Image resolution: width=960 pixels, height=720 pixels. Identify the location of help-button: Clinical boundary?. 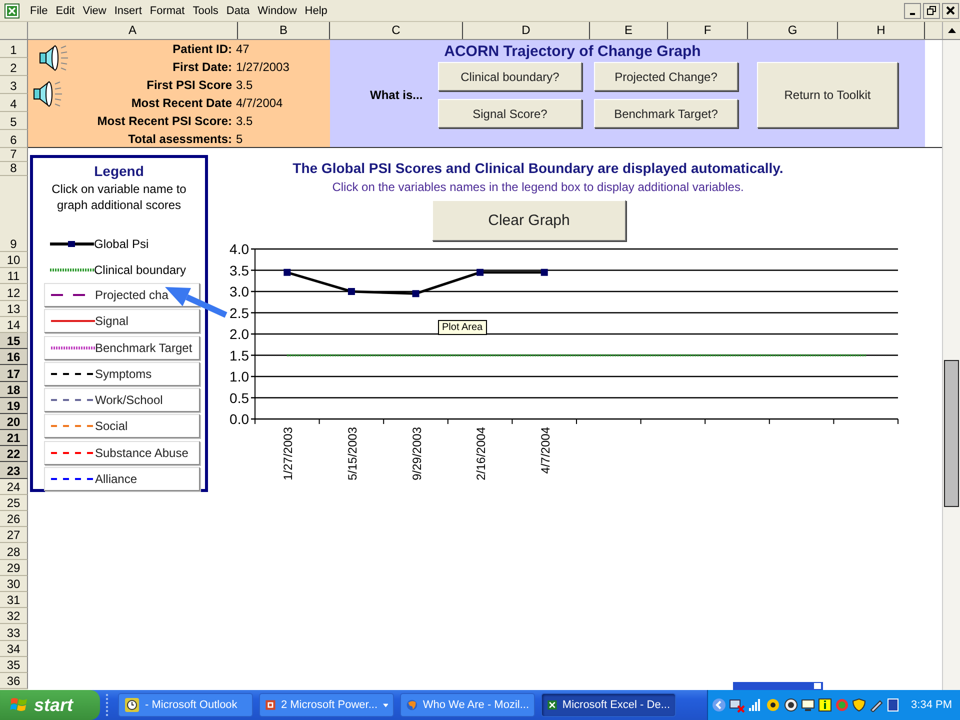
(510, 76).